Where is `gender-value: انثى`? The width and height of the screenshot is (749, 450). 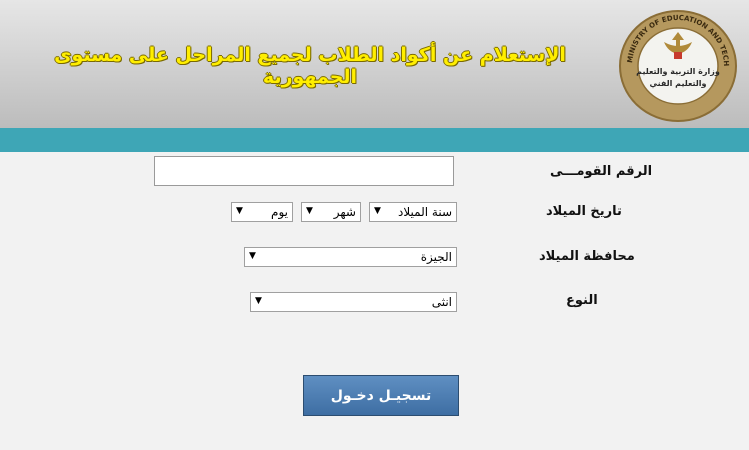 gender-value: انثى is located at coordinates (441, 302).